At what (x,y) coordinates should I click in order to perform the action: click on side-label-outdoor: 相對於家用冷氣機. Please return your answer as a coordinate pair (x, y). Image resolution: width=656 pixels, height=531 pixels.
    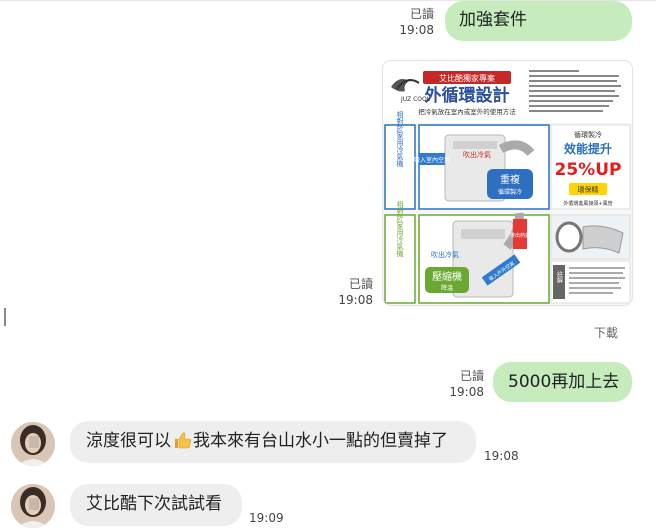
    Looking at the image, I should click on (400, 229).